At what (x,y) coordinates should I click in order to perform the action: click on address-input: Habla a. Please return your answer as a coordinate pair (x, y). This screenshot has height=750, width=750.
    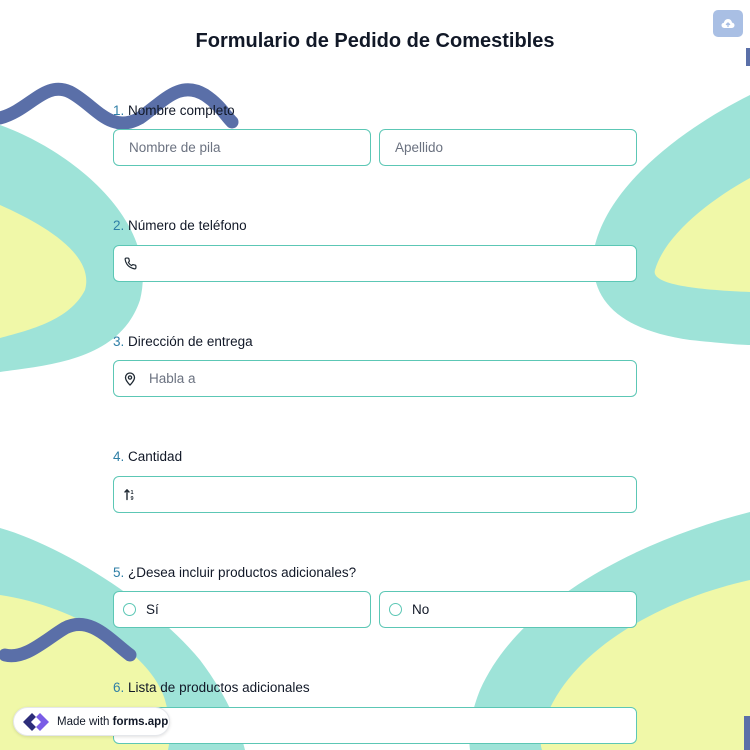
    Looking at the image, I should click on (375, 378).